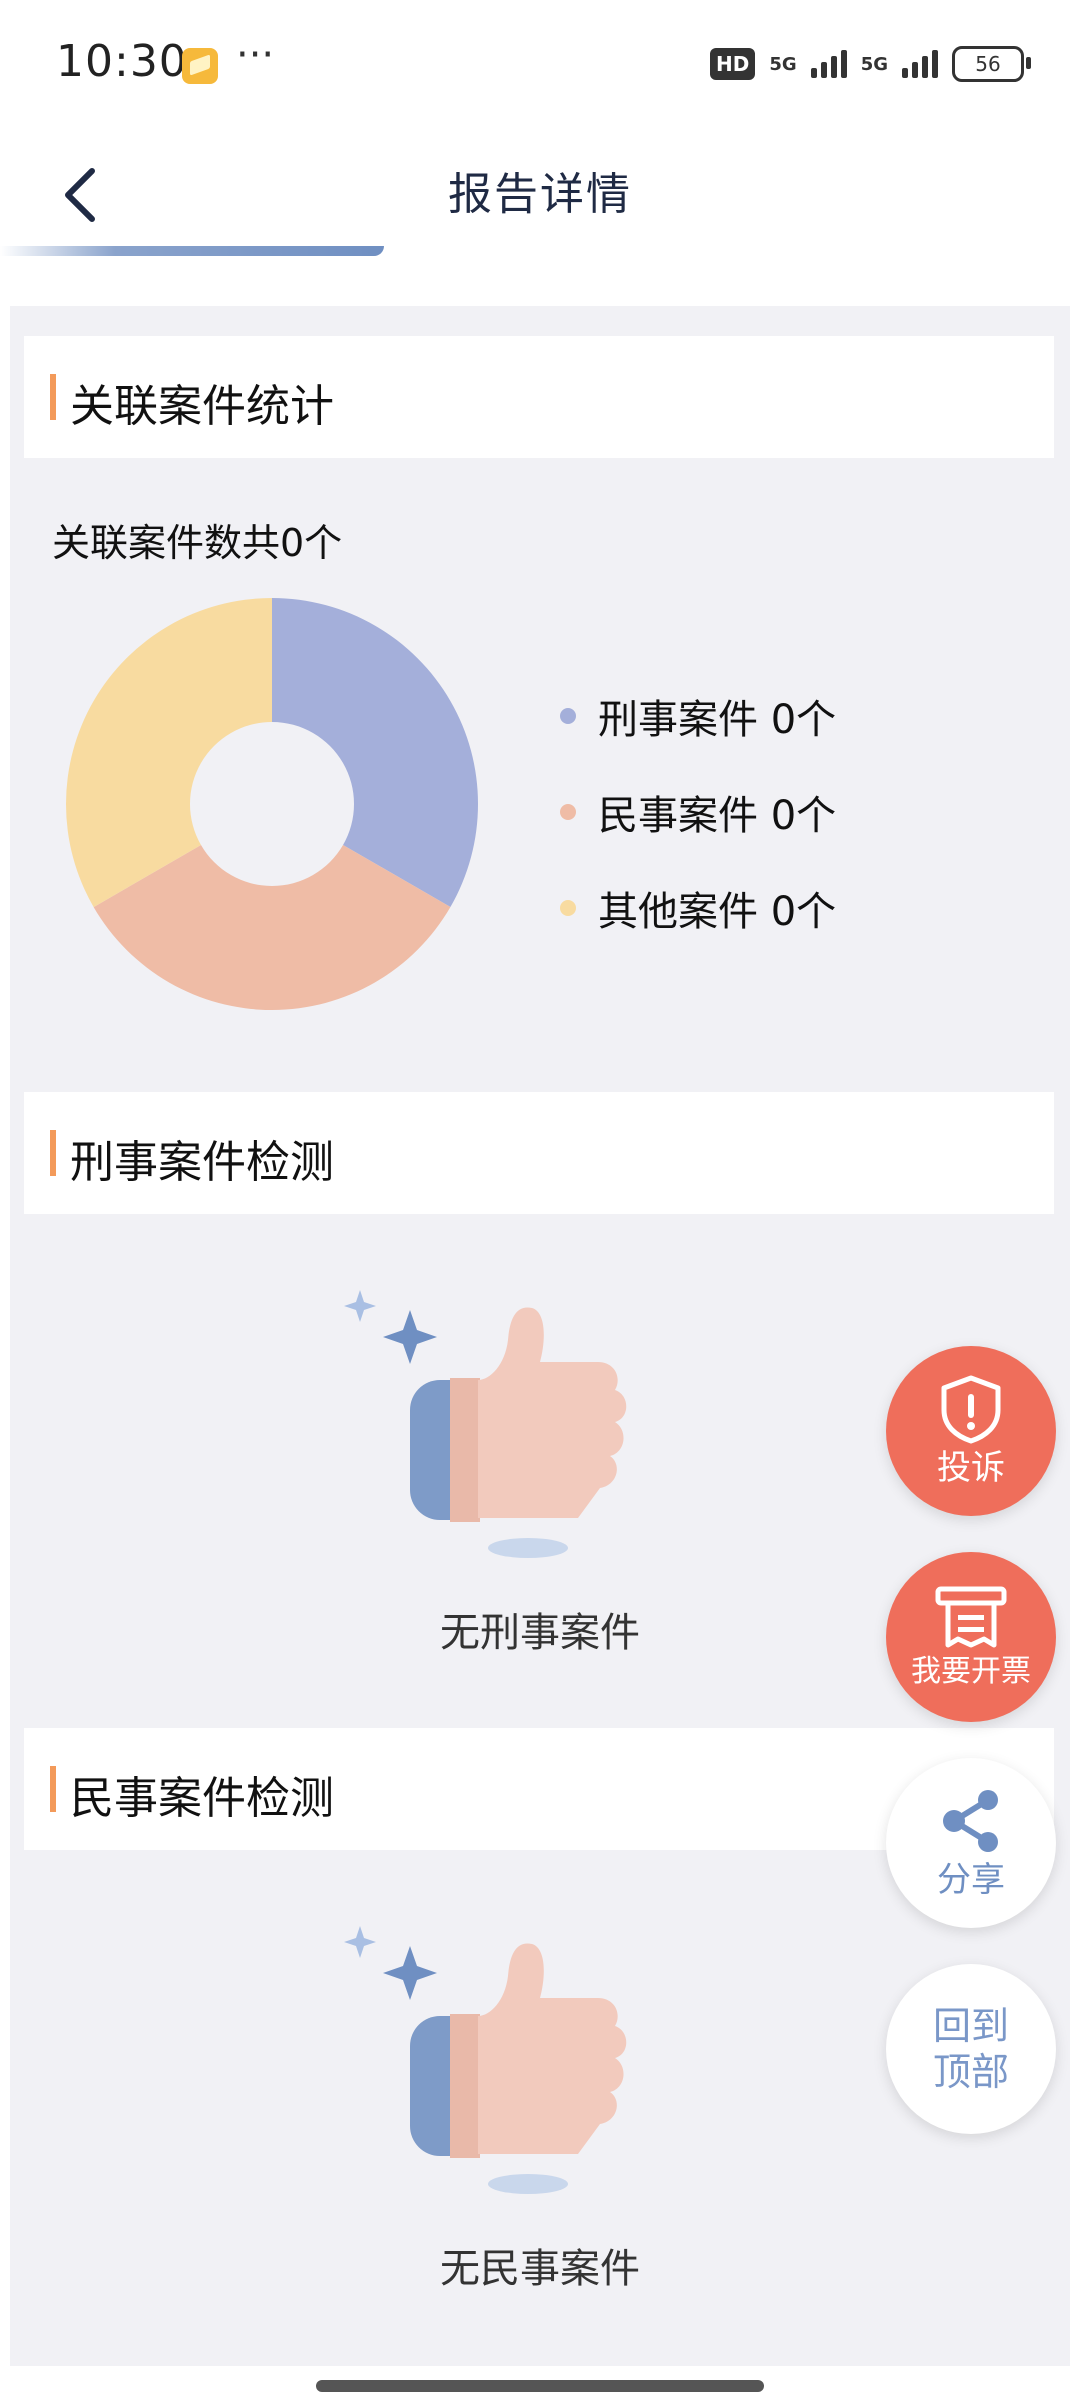 Image resolution: width=1080 pixels, height=2403 pixels. Describe the element at coordinates (971, 2049) in the screenshot. I see `back-to-top-button: 回到 顶部` at that location.